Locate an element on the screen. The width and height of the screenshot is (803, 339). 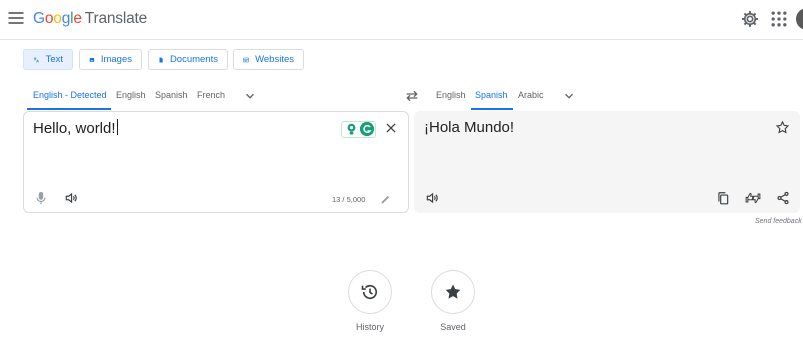
brand-letter: o is located at coordinates (57, 18).